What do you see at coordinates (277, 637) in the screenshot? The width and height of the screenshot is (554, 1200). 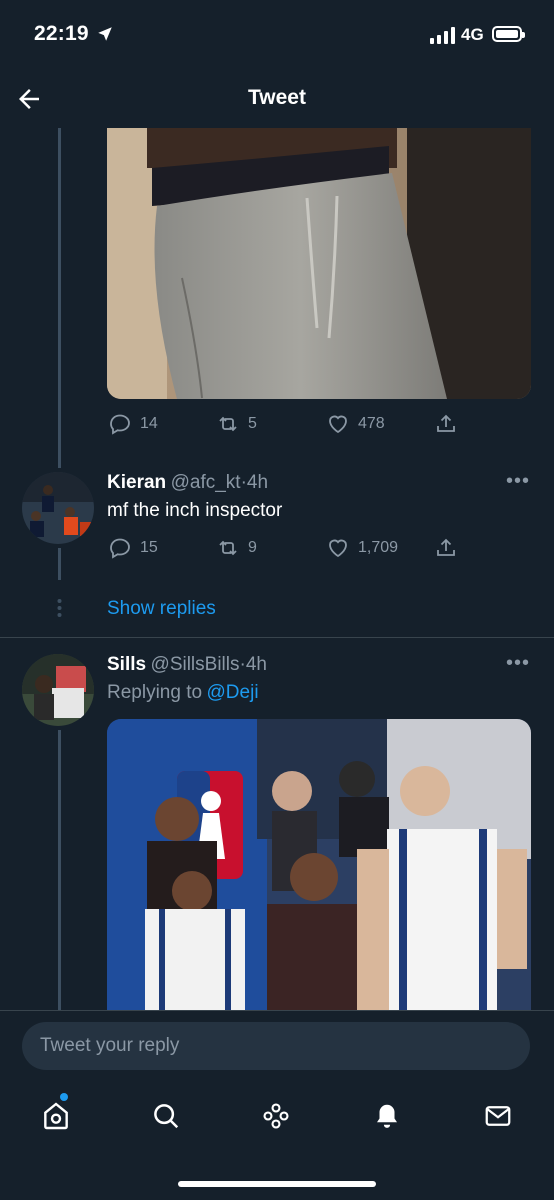 I see `divider` at bounding box center [277, 637].